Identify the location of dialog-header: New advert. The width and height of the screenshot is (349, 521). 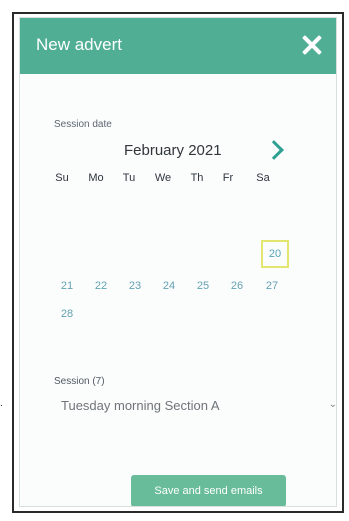
(178, 46).